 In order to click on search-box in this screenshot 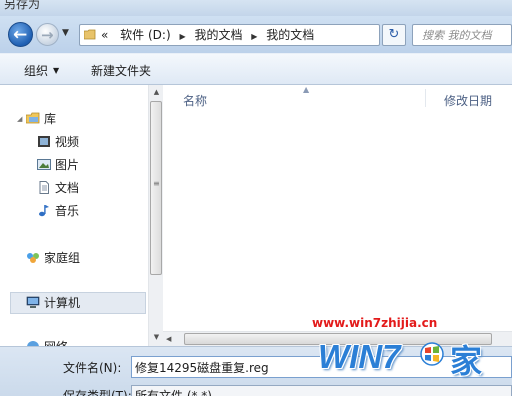, I will do `click(462, 35)`.